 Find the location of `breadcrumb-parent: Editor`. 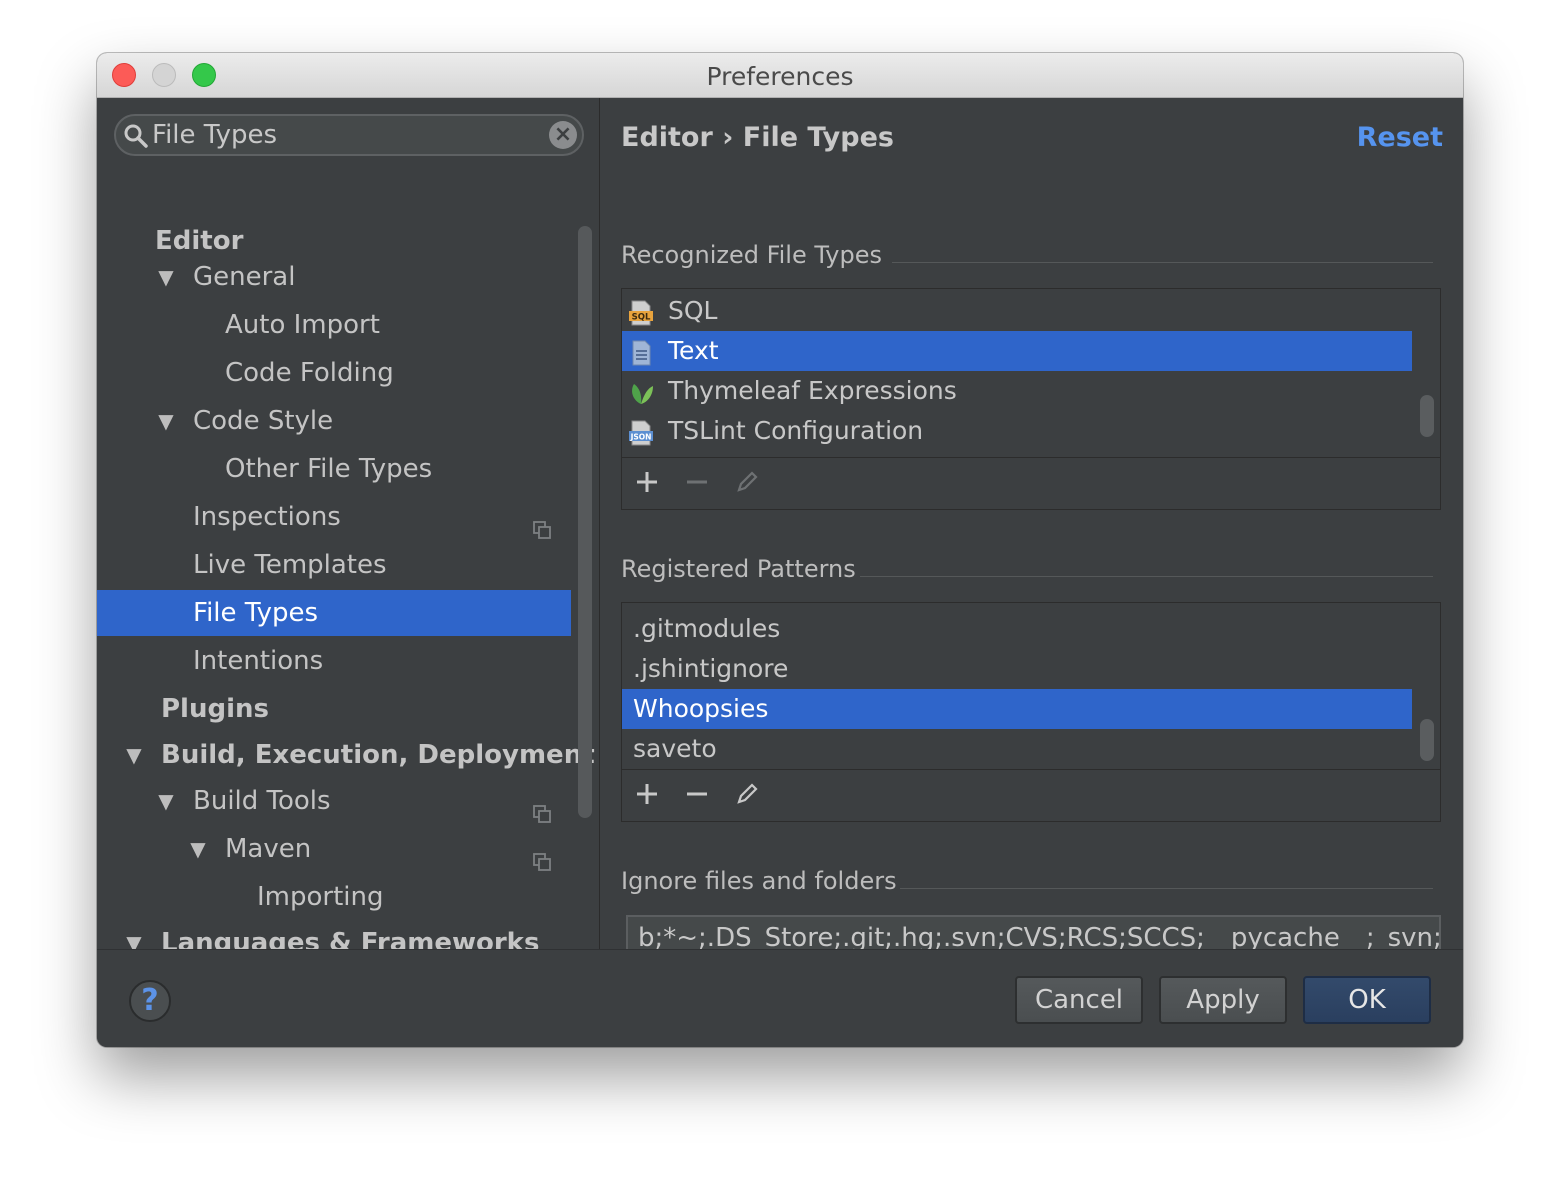

breadcrumb-parent: Editor is located at coordinates (667, 137).